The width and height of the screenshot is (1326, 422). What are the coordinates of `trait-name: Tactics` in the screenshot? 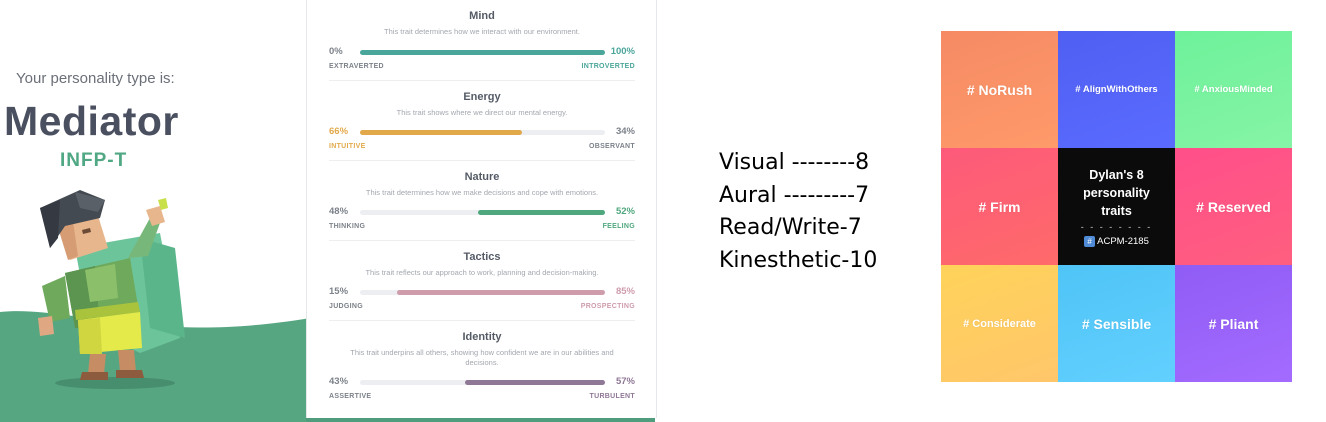 It's located at (482, 257).